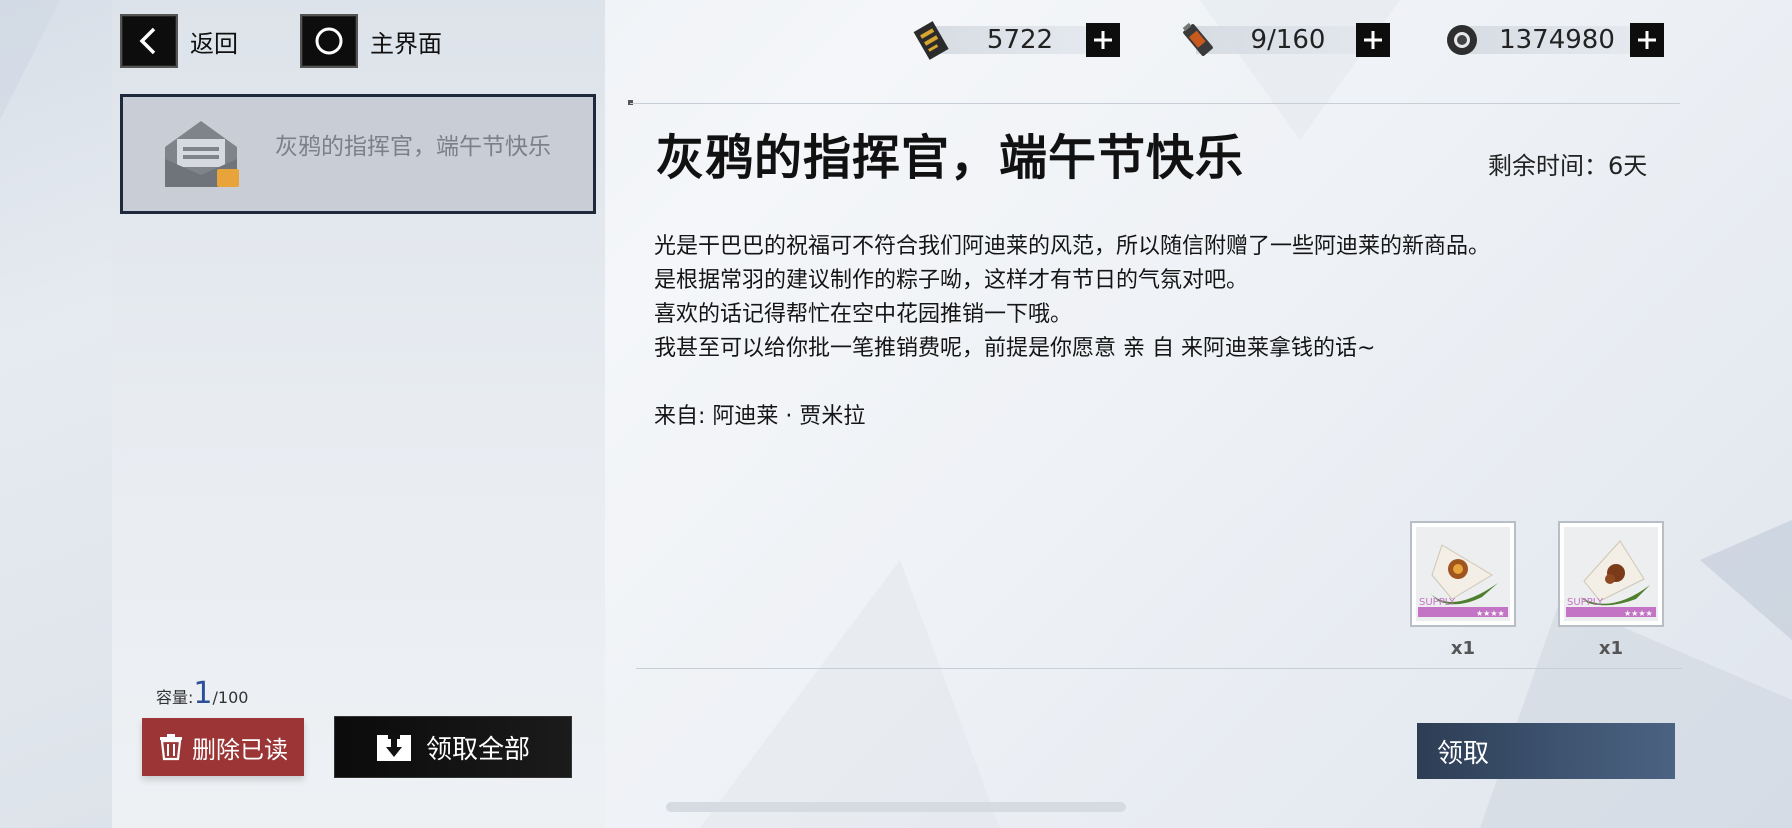 Image resolution: width=1792 pixels, height=828 pixels. I want to click on mail-list-item-title: 灰鸦的指挥官，端午节快乐, so click(413, 147).